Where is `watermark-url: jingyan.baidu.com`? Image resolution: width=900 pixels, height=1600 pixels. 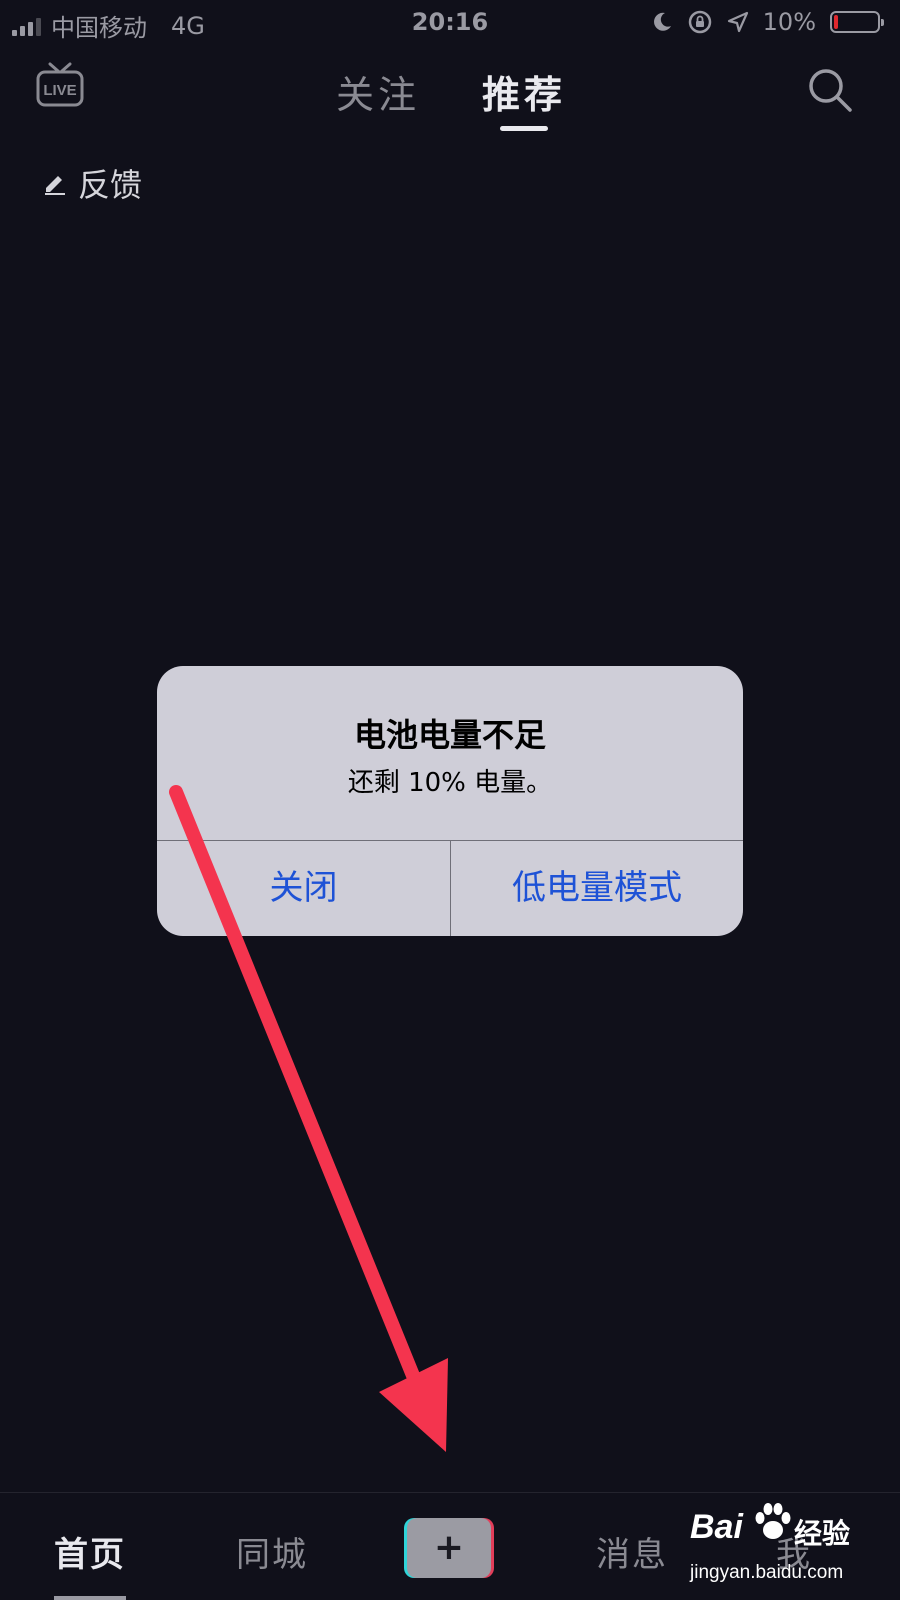
watermark-url: jingyan.baidu.com is located at coordinates (767, 1572).